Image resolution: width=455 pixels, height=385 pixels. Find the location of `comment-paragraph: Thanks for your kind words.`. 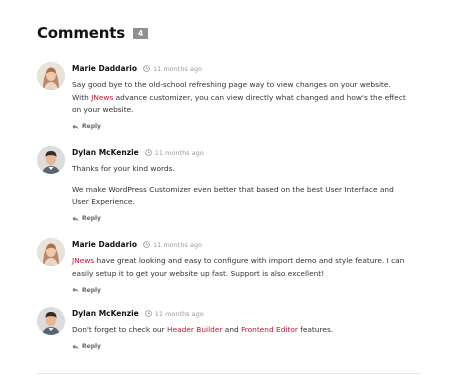

comment-paragraph: Thanks for your kind words. is located at coordinates (247, 169).